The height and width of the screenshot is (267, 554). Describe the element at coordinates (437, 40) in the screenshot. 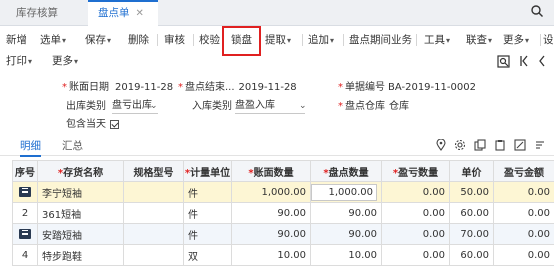

I see `tools-button: 工具▾` at that location.